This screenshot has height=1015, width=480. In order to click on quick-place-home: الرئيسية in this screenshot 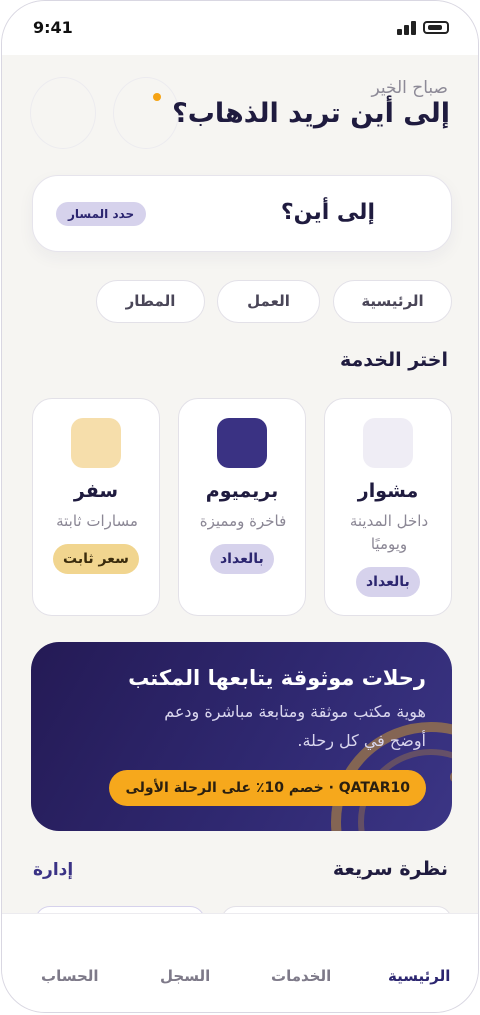, I will do `click(392, 301)`.